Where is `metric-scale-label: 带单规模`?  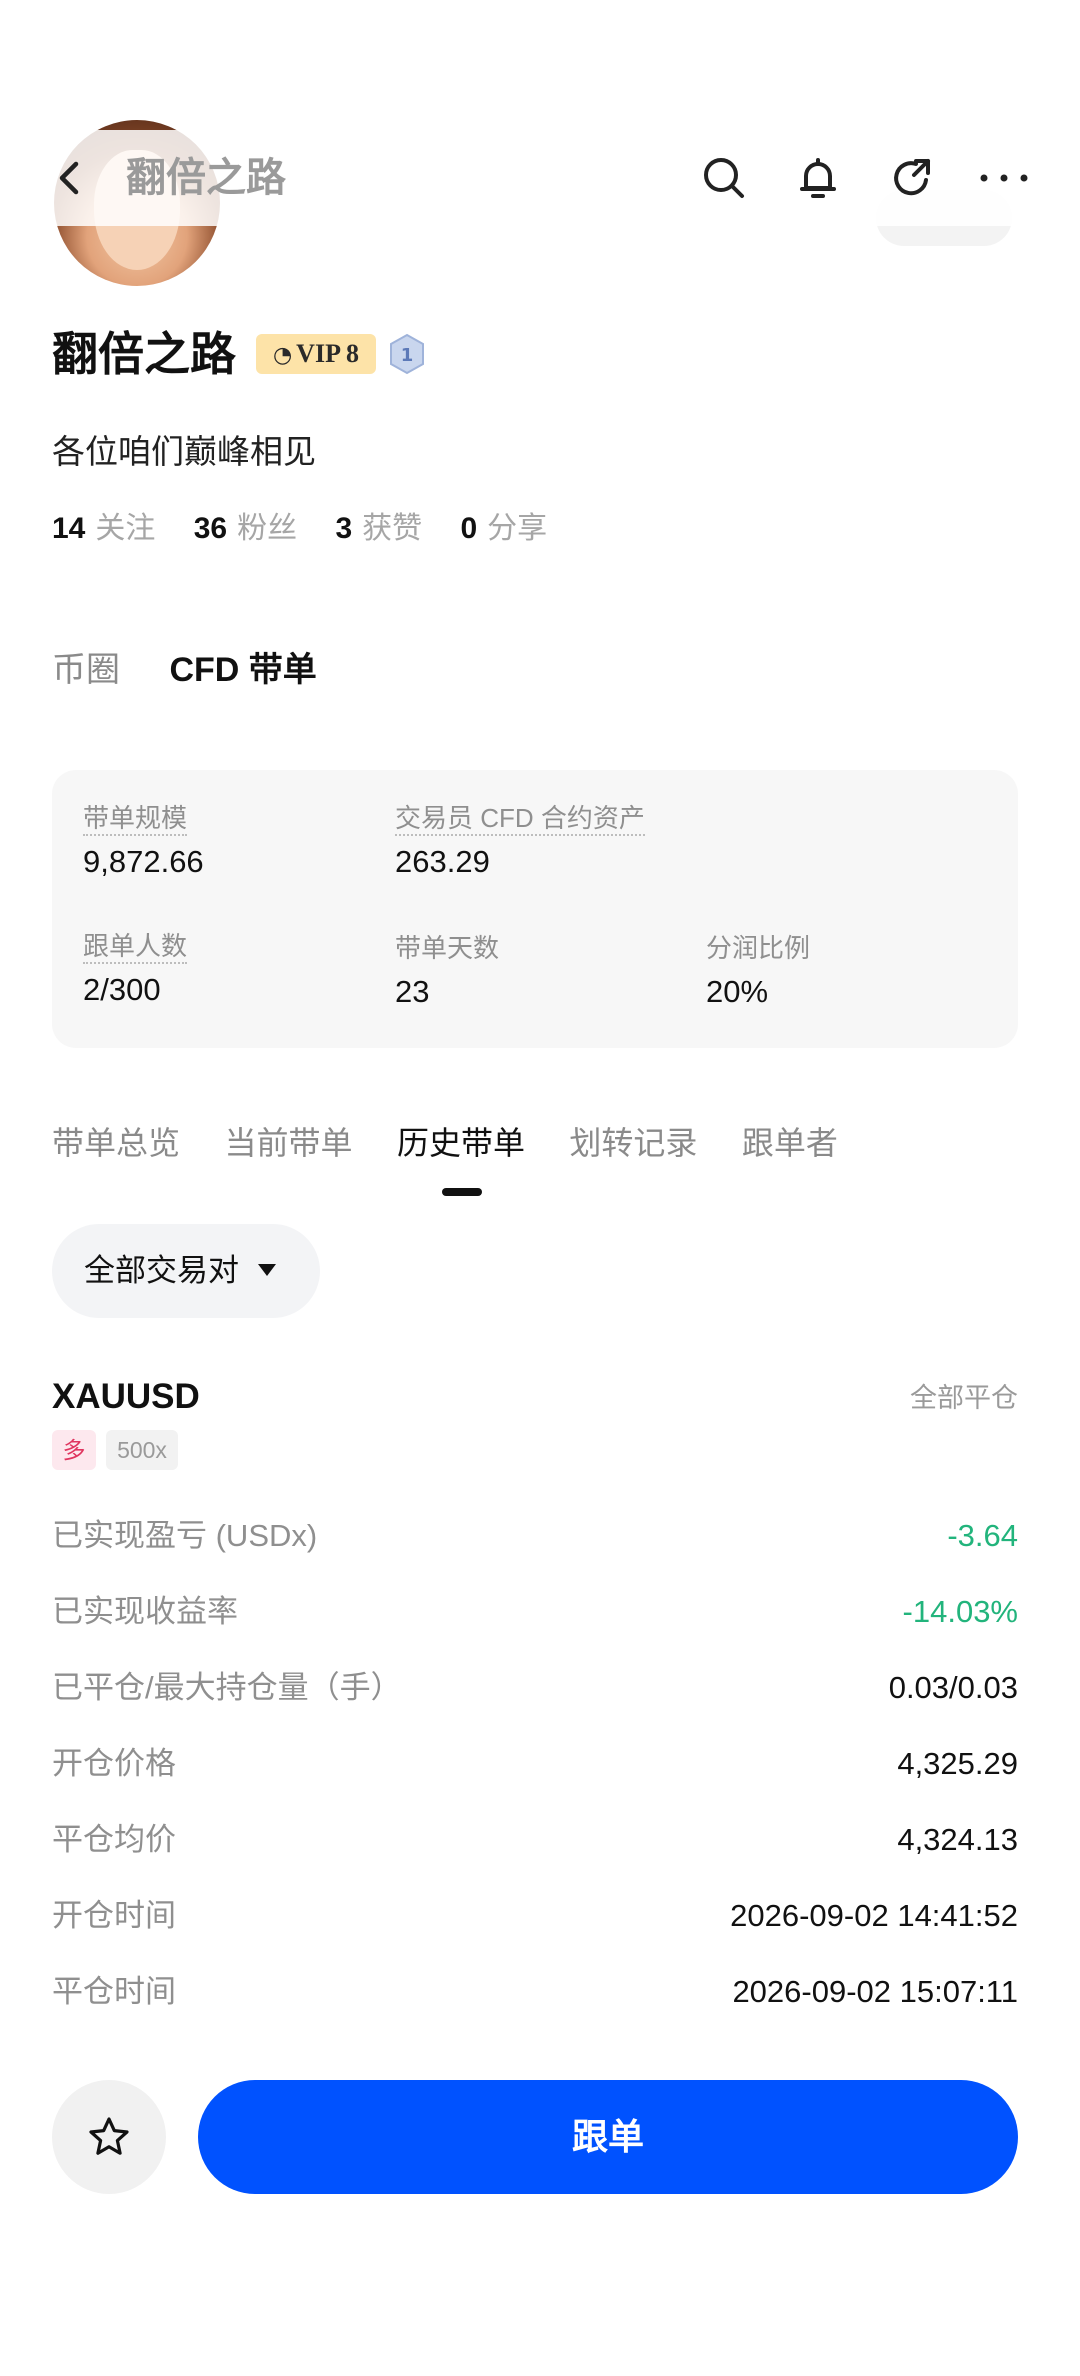 metric-scale-label: 带单规模 is located at coordinates (135, 819).